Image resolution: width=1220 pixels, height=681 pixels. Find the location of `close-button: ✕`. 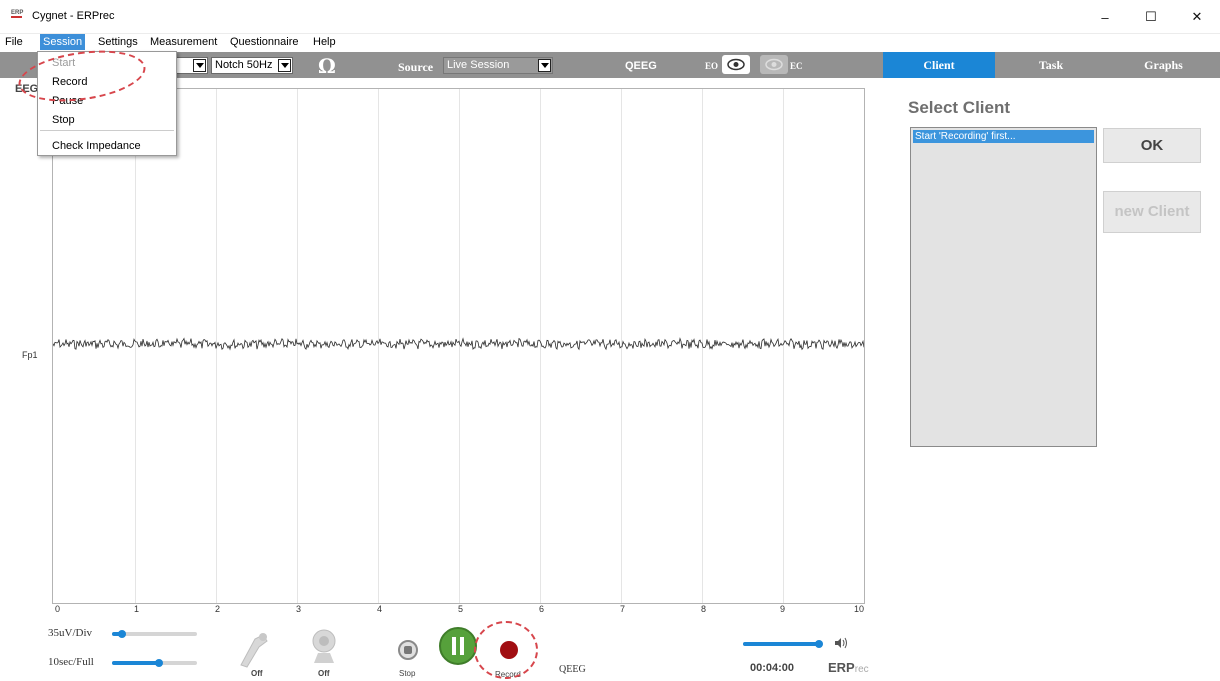

close-button: ✕ is located at coordinates (1197, 17).